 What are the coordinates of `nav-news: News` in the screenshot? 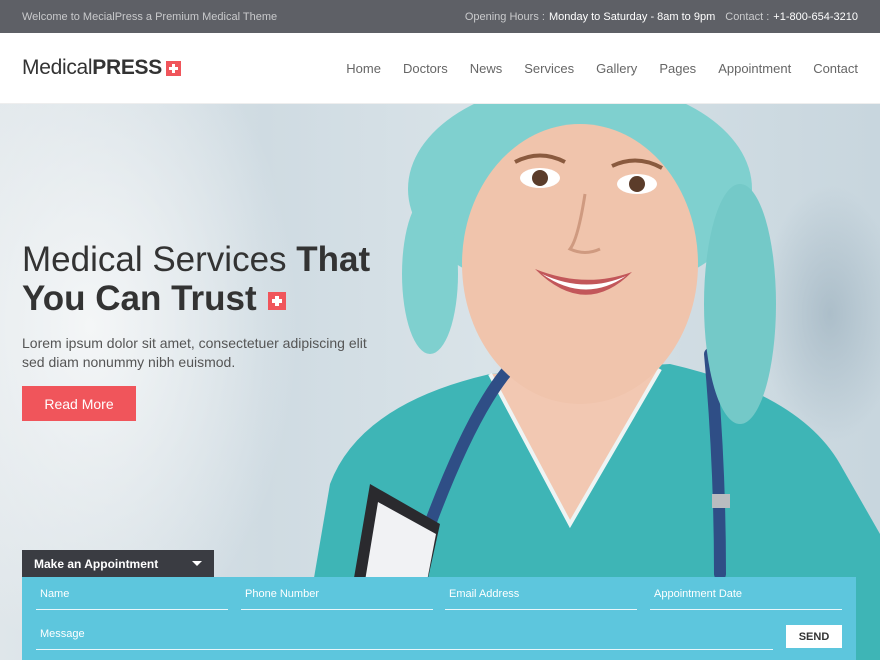 It's located at (486, 68).